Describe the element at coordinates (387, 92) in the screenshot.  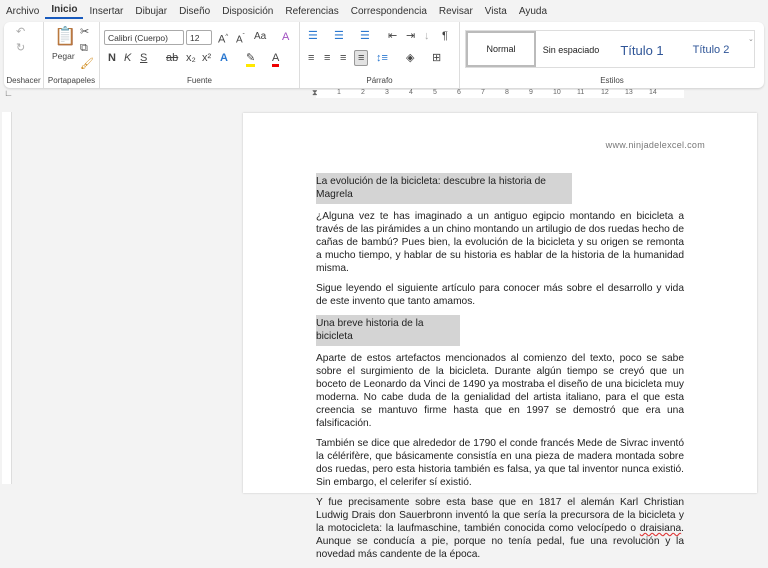
I see `ruler-tick-label: 3` at that location.